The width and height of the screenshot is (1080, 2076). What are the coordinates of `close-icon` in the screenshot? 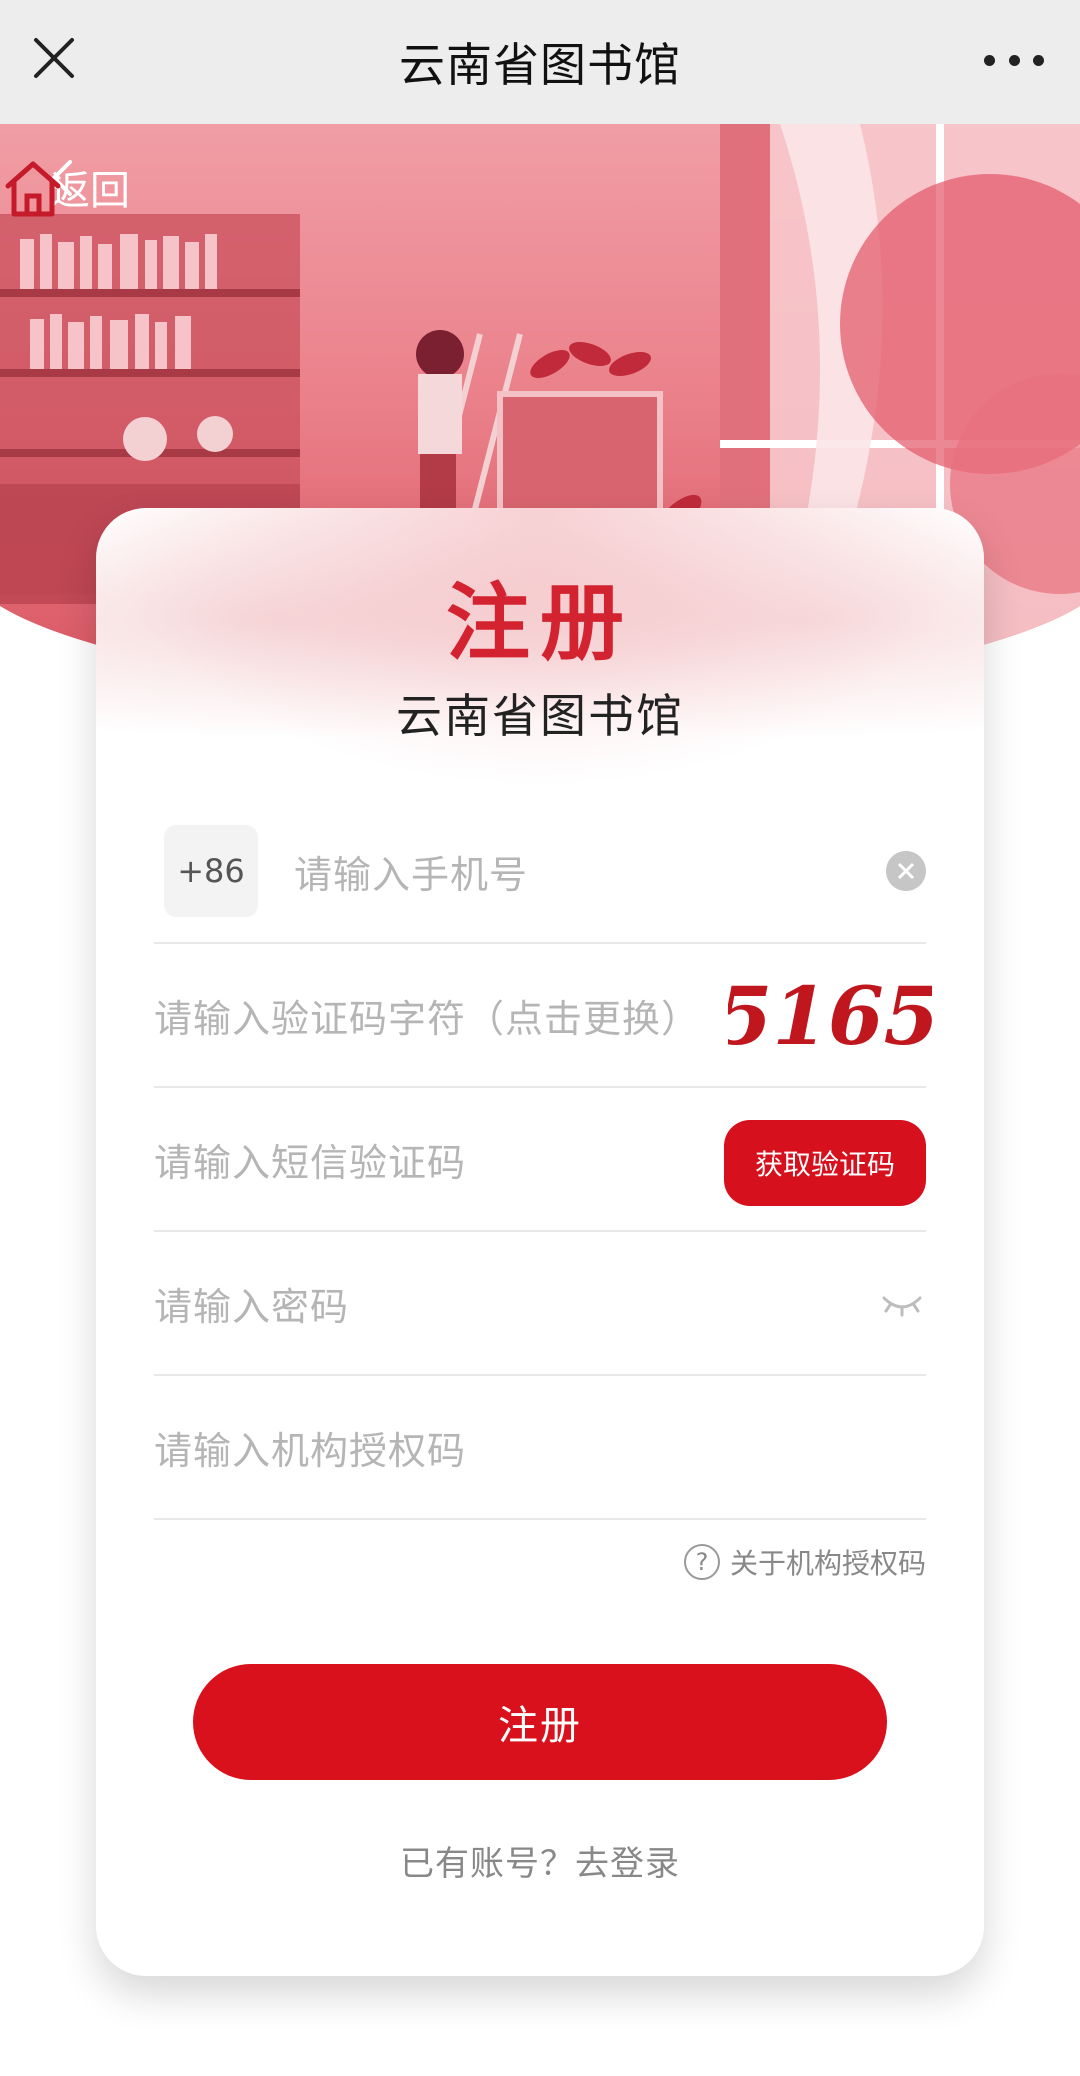 It's located at (54, 58).